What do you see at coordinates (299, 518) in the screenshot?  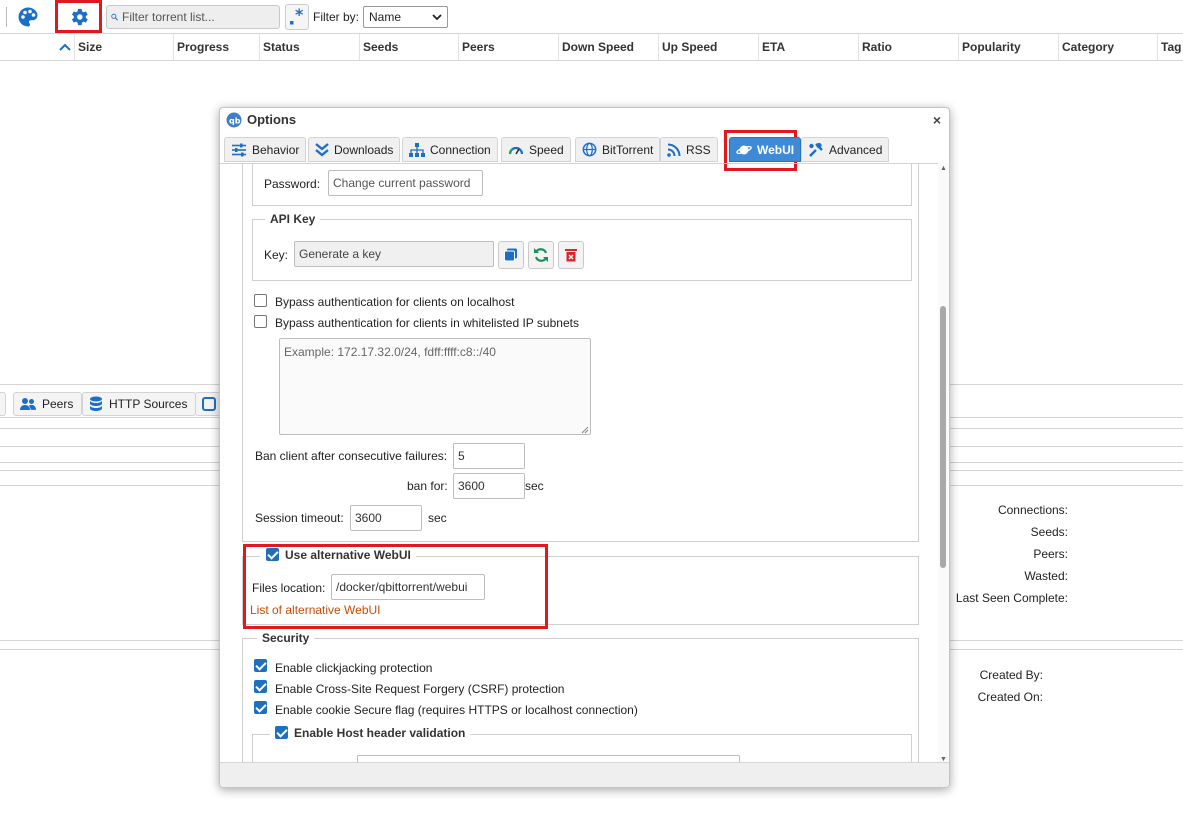 I see `session-timeout-label: Session timeout:` at bounding box center [299, 518].